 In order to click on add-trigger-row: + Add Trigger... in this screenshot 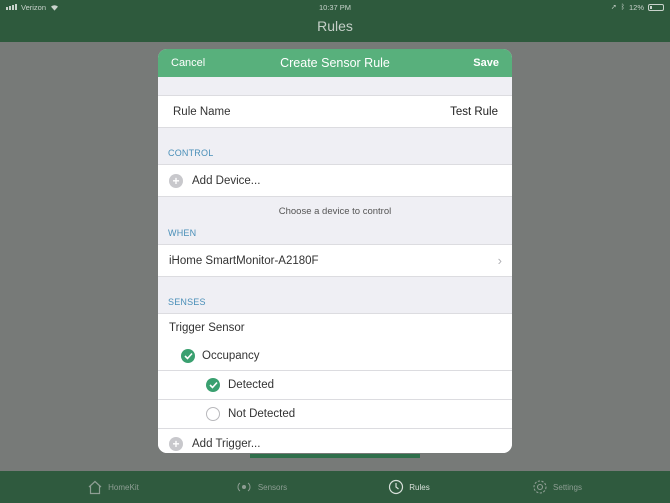, I will do `click(335, 441)`.